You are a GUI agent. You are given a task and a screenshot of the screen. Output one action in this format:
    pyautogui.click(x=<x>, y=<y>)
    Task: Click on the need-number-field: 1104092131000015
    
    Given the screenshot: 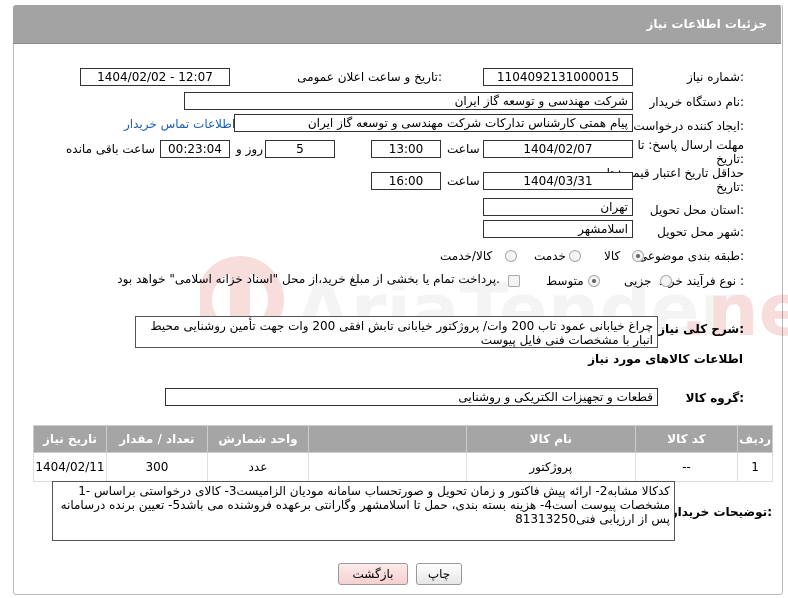 What is the action you would take?
    pyautogui.click(x=558, y=77)
    